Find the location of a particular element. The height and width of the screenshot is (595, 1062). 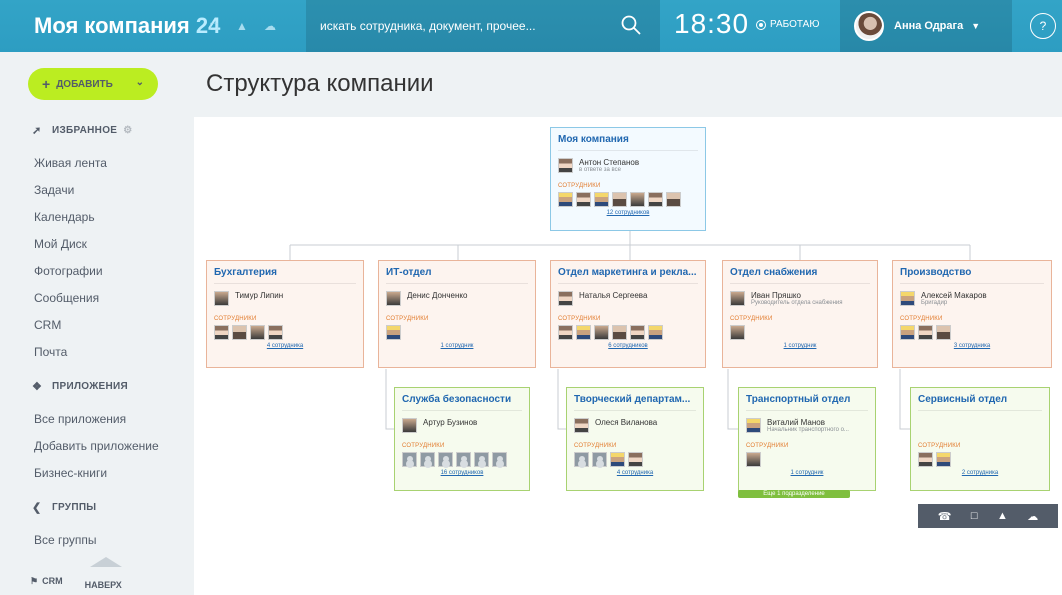

card-head: Наталья Сергеева is located at coordinates (628, 301).